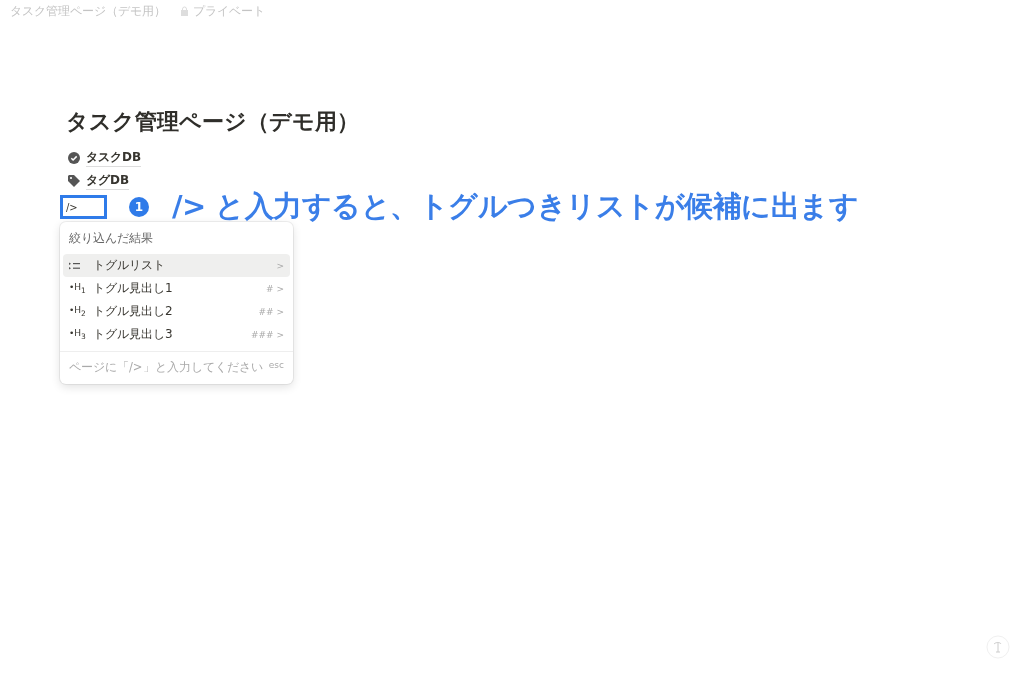 This screenshot has height=675, width=1024. Describe the element at coordinates (280, 265) in the screenshot. I see `shortcut-hint: >` at that location.